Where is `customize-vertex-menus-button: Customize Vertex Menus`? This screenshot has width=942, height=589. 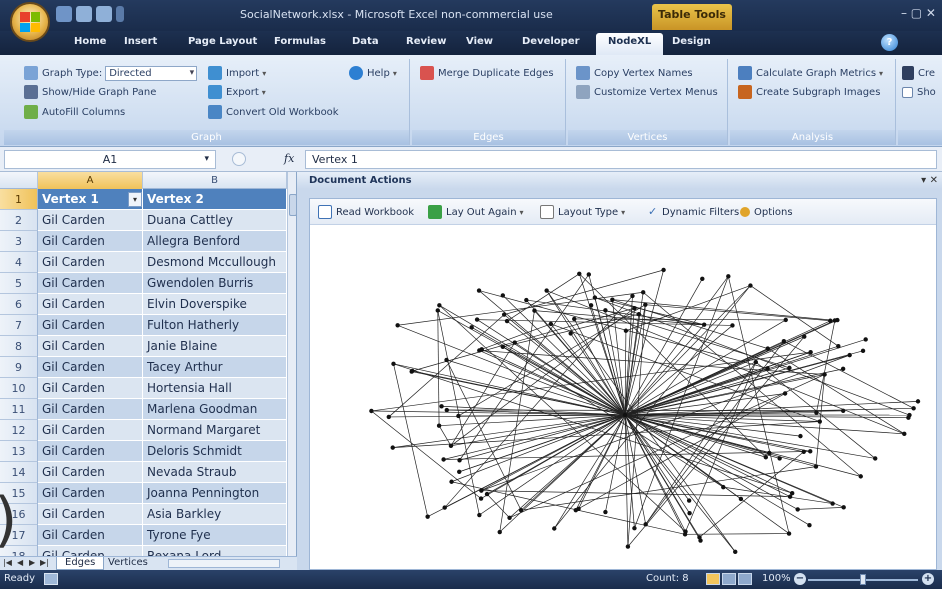
customize-vertex-menus-button: Customize Vertex Menus is located at coordinates (647, 92).